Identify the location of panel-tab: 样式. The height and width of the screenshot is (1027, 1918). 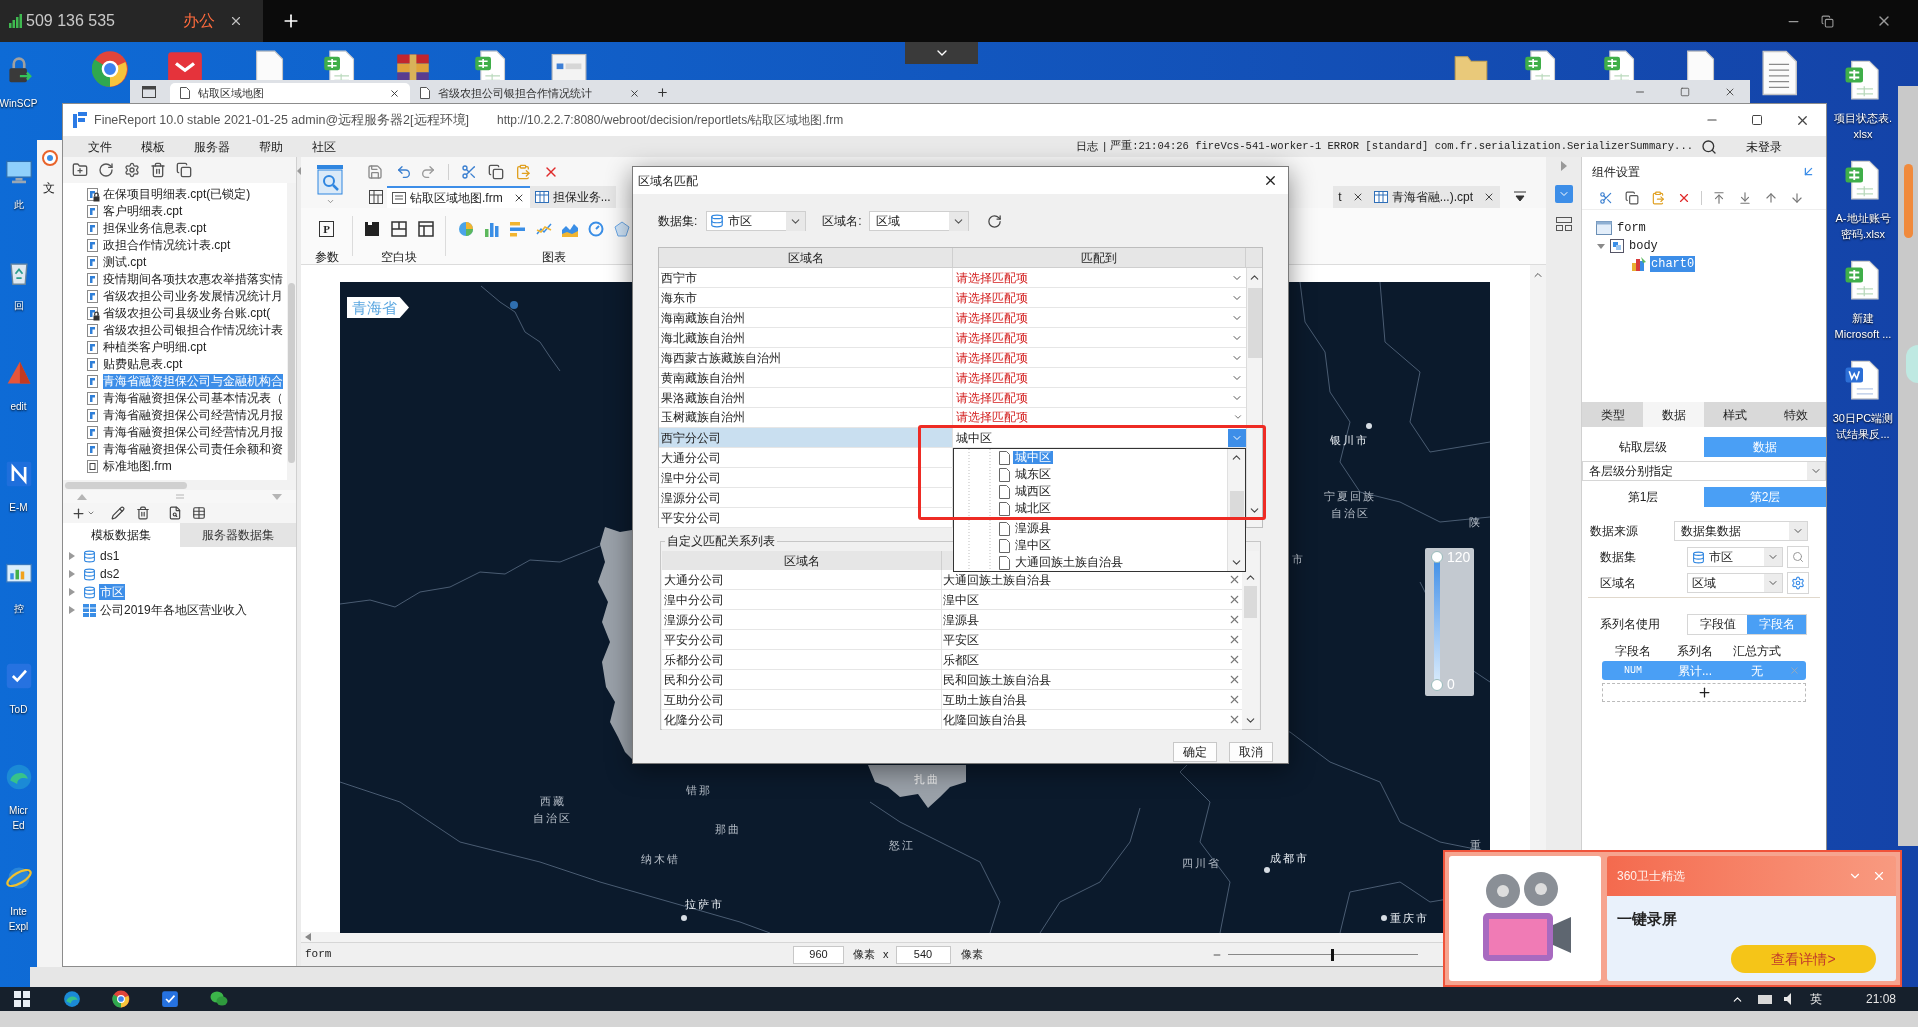
(1734, 414).